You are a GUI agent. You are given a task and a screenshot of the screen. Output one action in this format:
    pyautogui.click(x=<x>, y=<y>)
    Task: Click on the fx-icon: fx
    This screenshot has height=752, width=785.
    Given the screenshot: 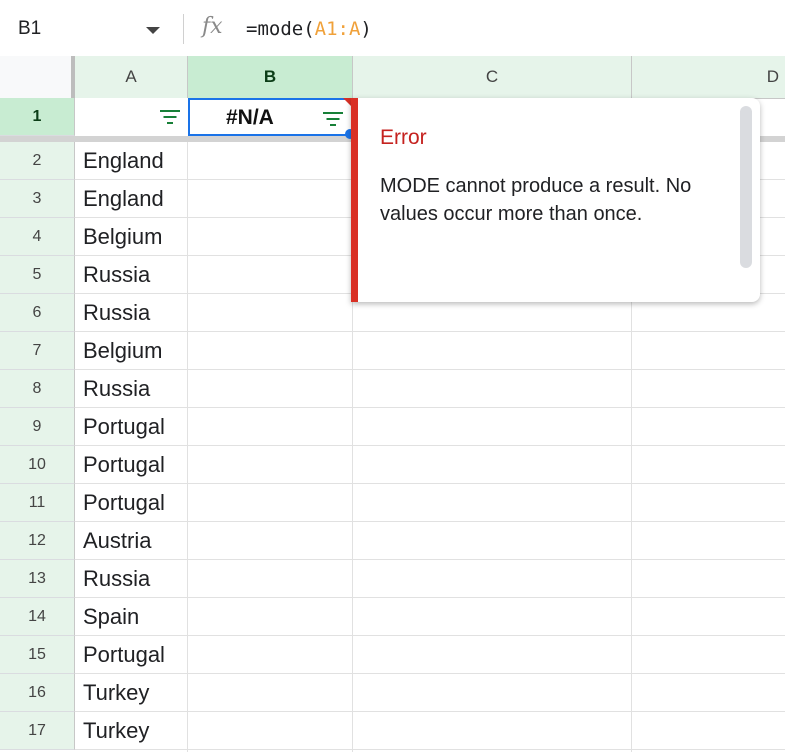 What is the action you would take?
    pyautogui.click(x=212, y=26)
    